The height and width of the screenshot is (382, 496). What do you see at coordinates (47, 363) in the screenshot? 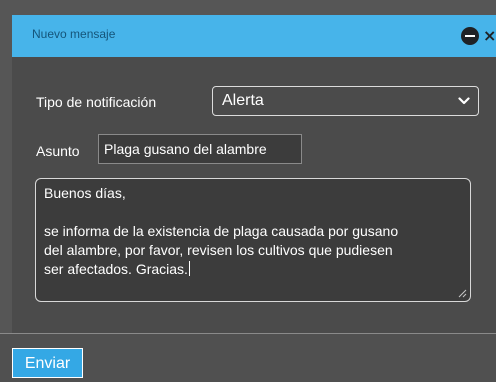
I see `send-button: Enviar` at bounding box center [47, 363].